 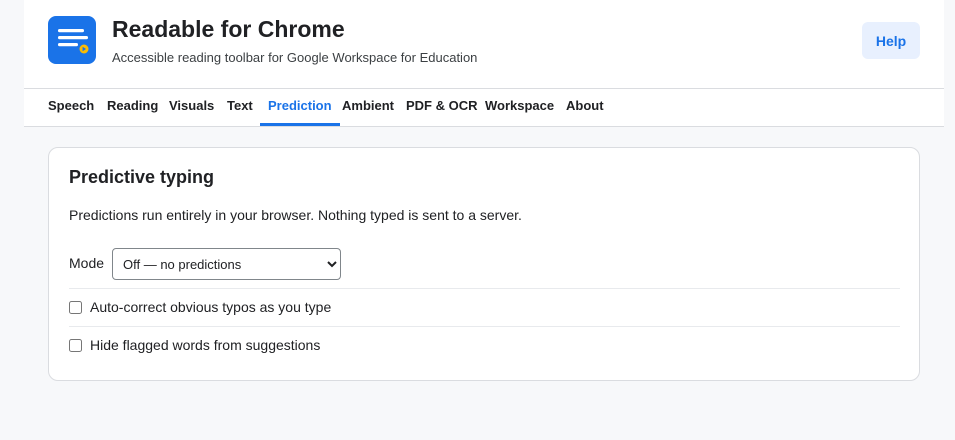 I want to click on autocorrect-label: Auto-correct obvious typos as you type, so click(x=211, y=307).